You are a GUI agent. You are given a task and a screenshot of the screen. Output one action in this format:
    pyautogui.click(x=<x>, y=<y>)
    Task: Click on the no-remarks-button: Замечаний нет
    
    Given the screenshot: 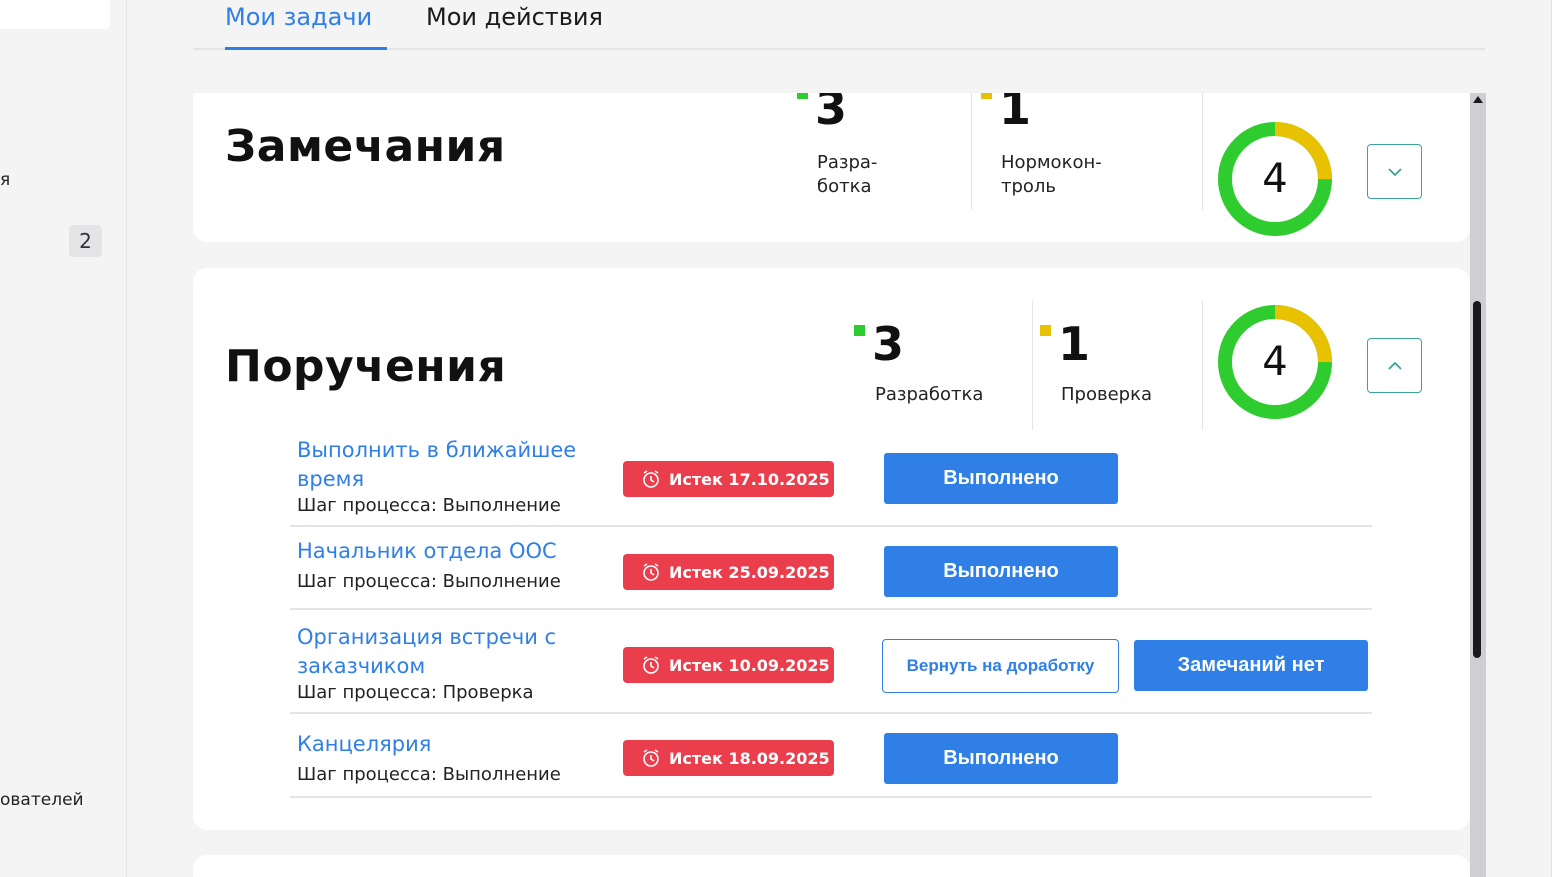 What is the action you would take?
    pyautogui.click(x=1251, y=665)
    